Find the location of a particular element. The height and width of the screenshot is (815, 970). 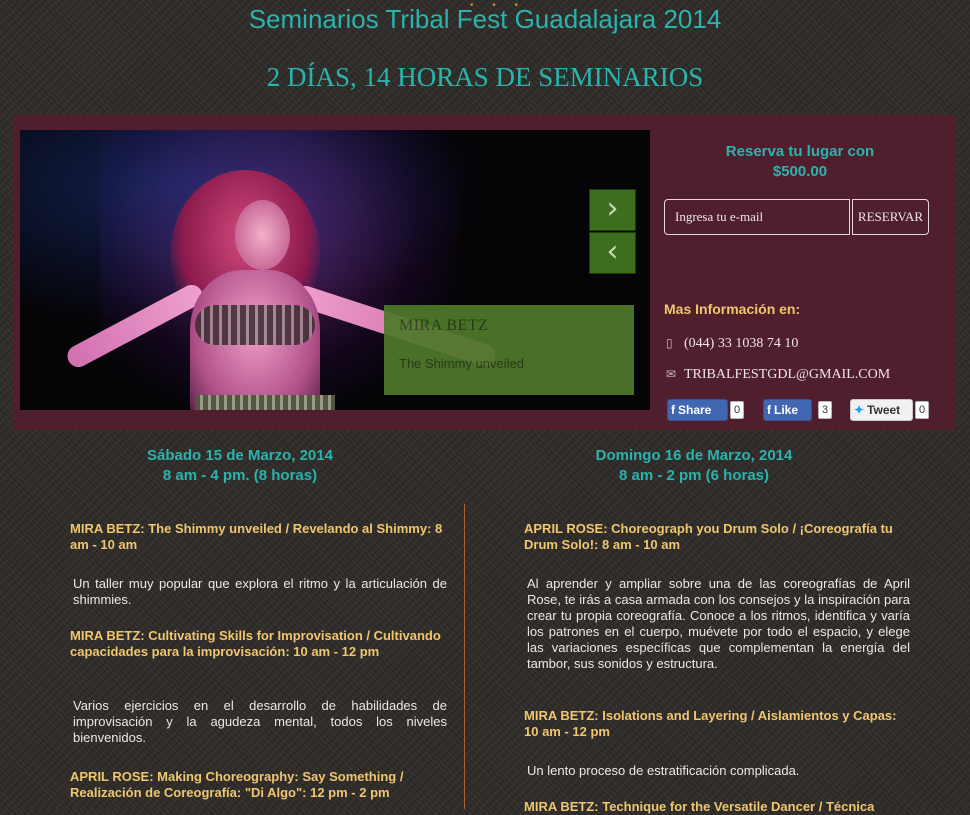

share-count: 0 is located at coordinates (737, 410).